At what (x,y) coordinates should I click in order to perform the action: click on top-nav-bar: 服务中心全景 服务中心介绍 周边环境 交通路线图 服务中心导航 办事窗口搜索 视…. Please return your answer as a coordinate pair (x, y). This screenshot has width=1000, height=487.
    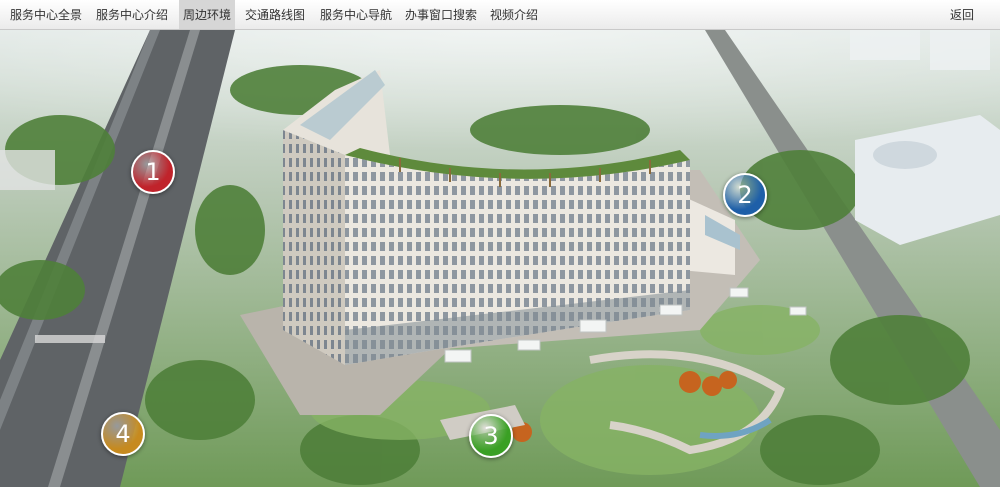
    Looking at the image, I should click on (500, 15).